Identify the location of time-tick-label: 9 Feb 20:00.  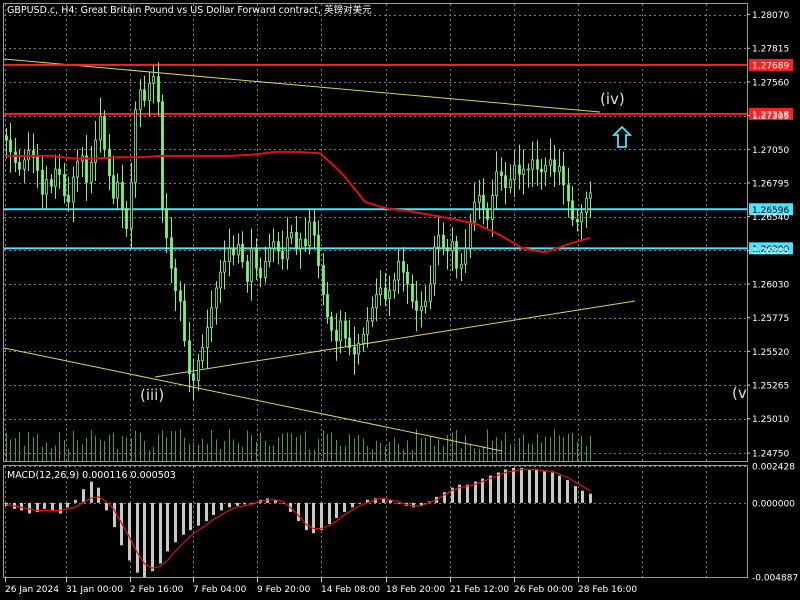
(284, 590).